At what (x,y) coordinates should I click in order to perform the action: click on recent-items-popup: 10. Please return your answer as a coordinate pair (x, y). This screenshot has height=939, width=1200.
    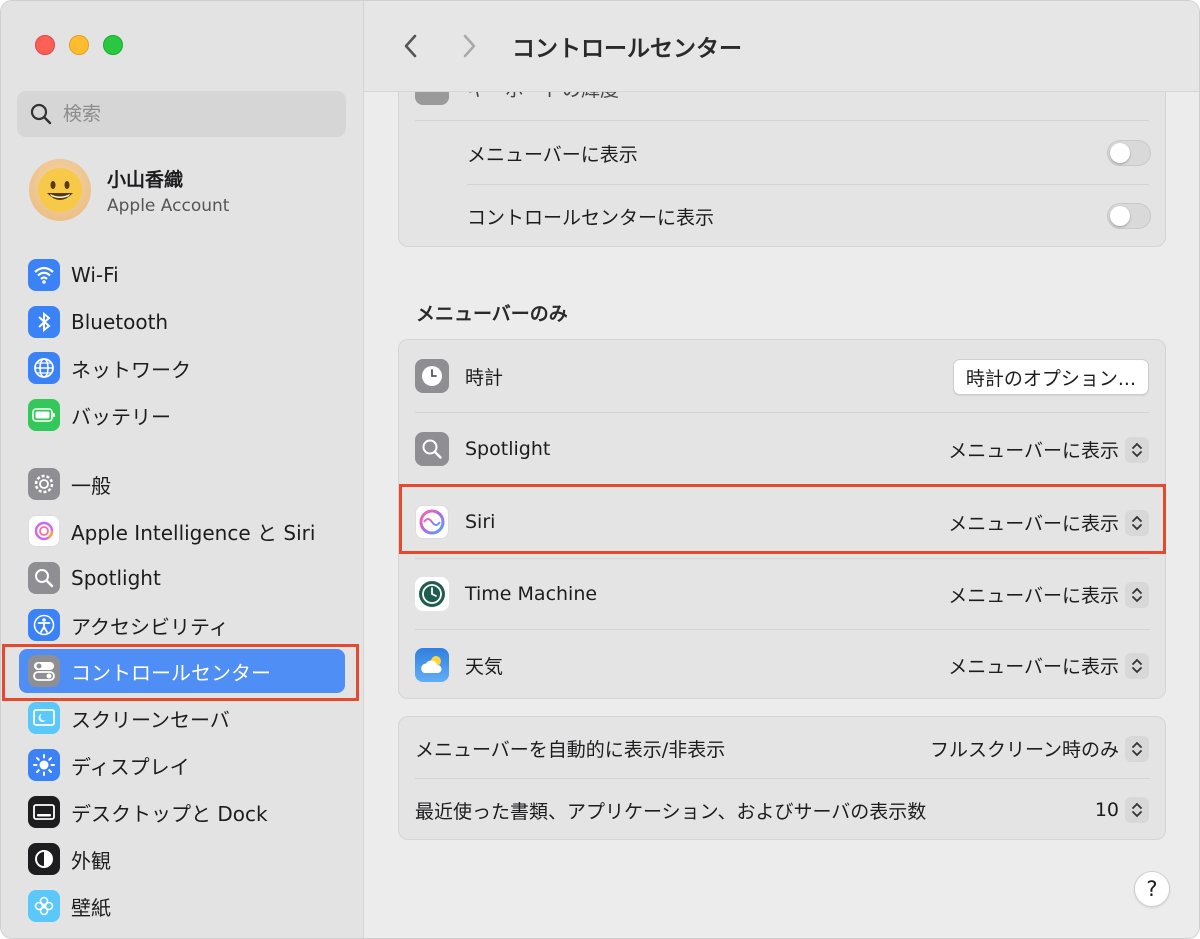
    Looking at the image, I should click on (1122, 810).